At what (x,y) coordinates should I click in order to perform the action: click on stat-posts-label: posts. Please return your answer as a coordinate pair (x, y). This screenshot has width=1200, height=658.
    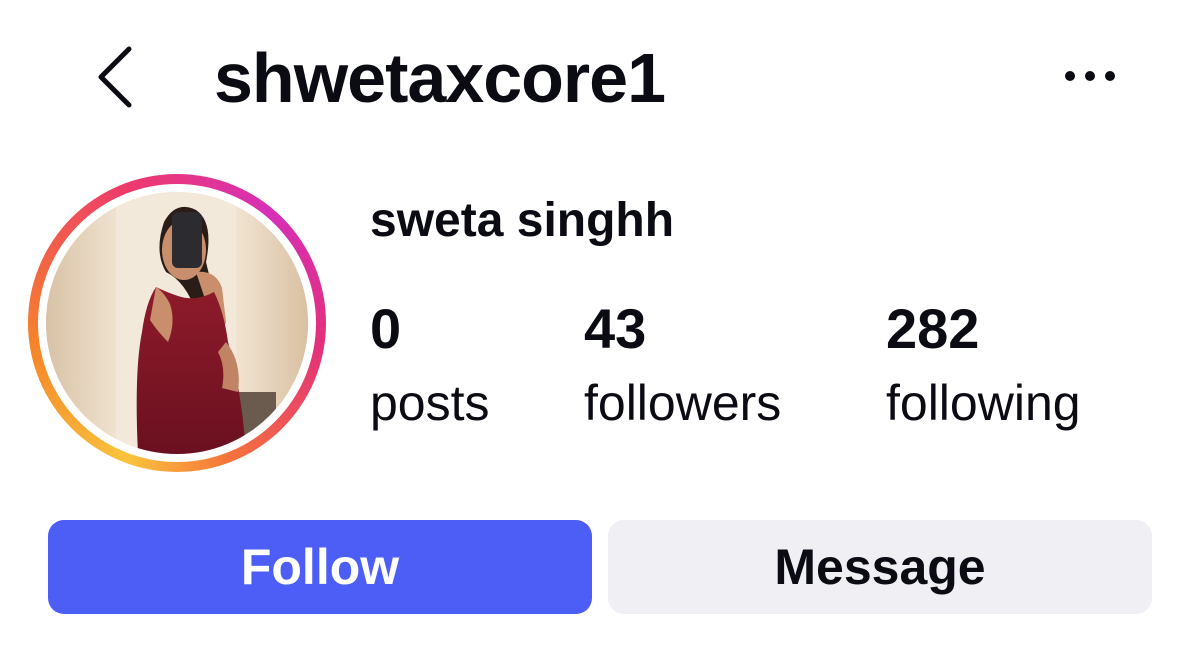
    Looking at the image, I should click on (430, 403).